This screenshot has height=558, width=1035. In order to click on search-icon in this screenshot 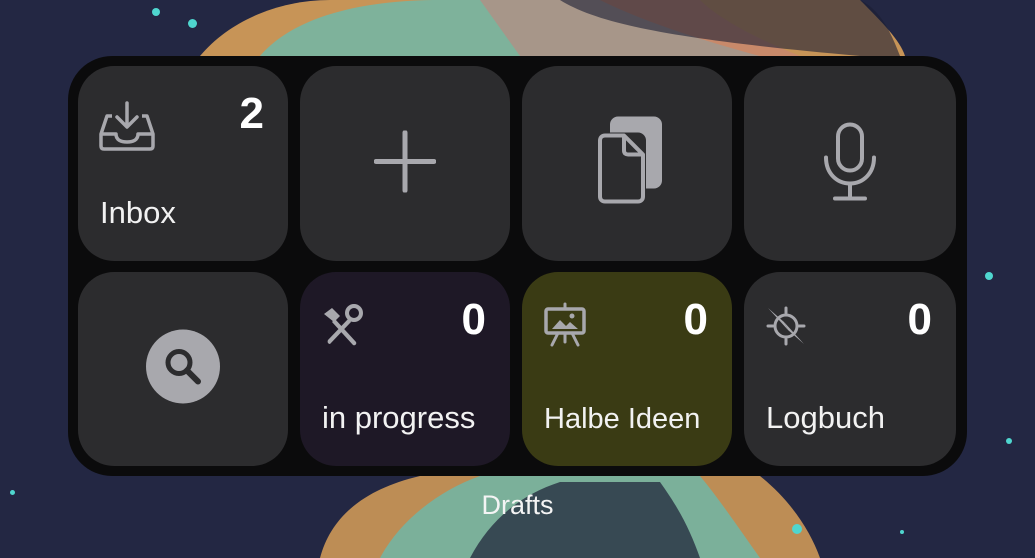, I will do `click(183, 369)`.